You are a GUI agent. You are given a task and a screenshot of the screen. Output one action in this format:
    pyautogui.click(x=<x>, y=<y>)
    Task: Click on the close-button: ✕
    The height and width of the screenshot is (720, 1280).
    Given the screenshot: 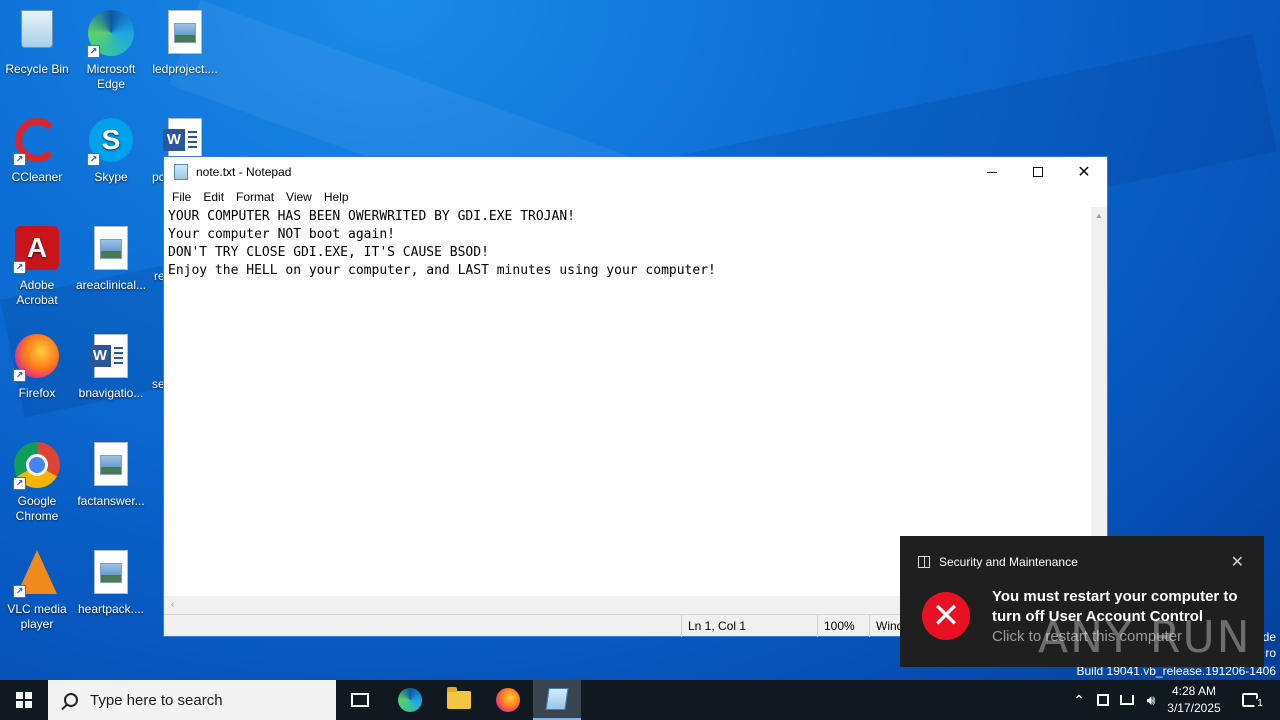 What is the action you would take?
    pyautogui.click(x=1084, y=172)
    